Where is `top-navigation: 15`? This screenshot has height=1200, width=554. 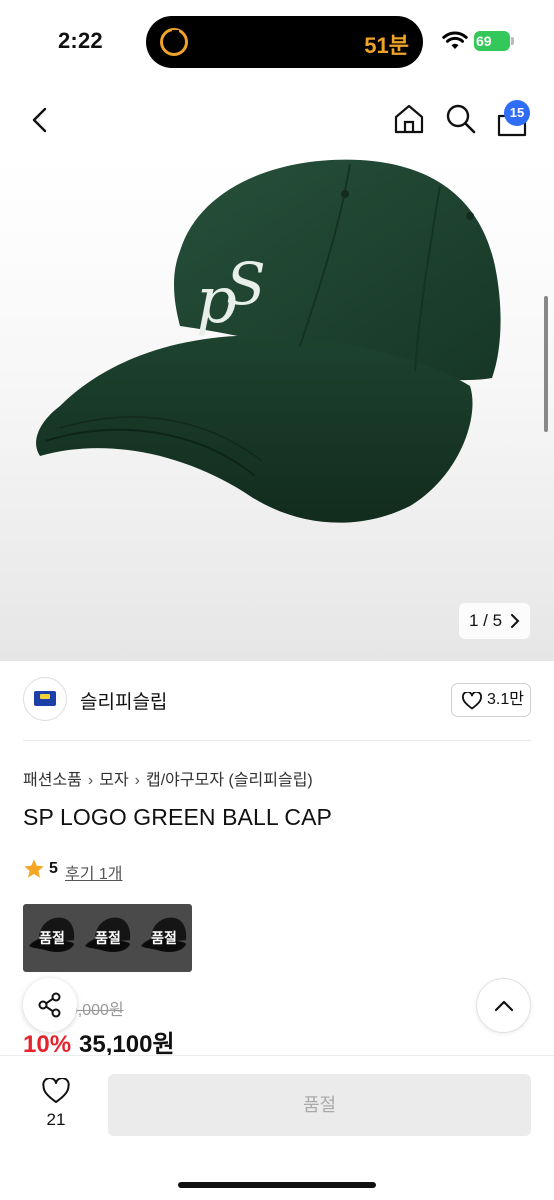 top-navigation: 15 is located at coordinates (277, 120).